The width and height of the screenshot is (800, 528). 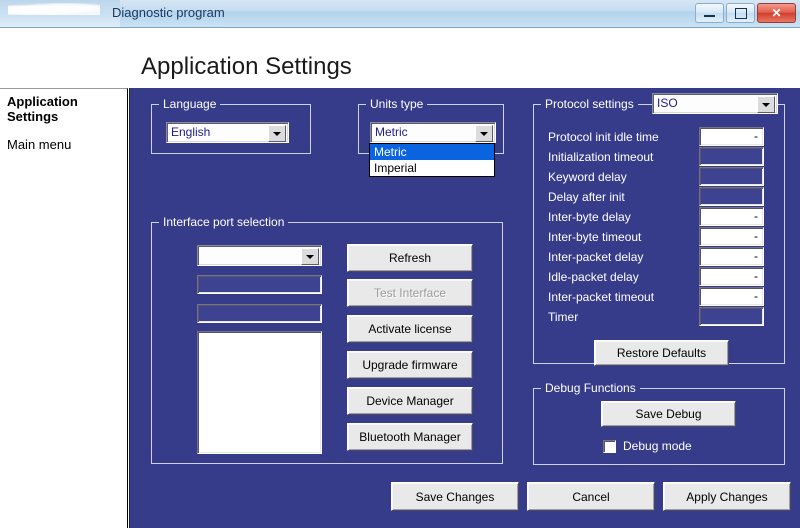 I want to click on protocol-select: ISO, so click(x=715, y=103).